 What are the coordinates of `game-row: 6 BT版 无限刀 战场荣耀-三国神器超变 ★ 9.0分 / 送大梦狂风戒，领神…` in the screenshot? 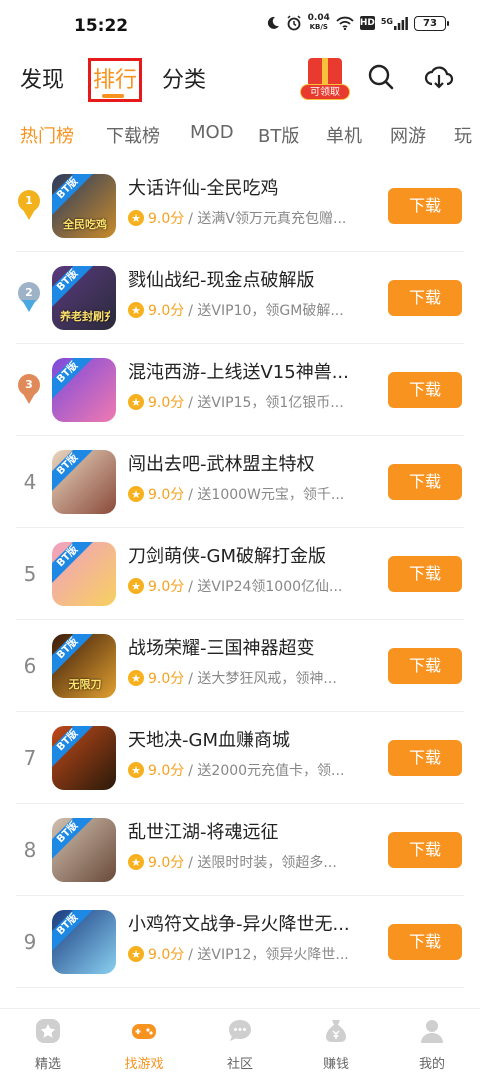 It's located at (240, 666).